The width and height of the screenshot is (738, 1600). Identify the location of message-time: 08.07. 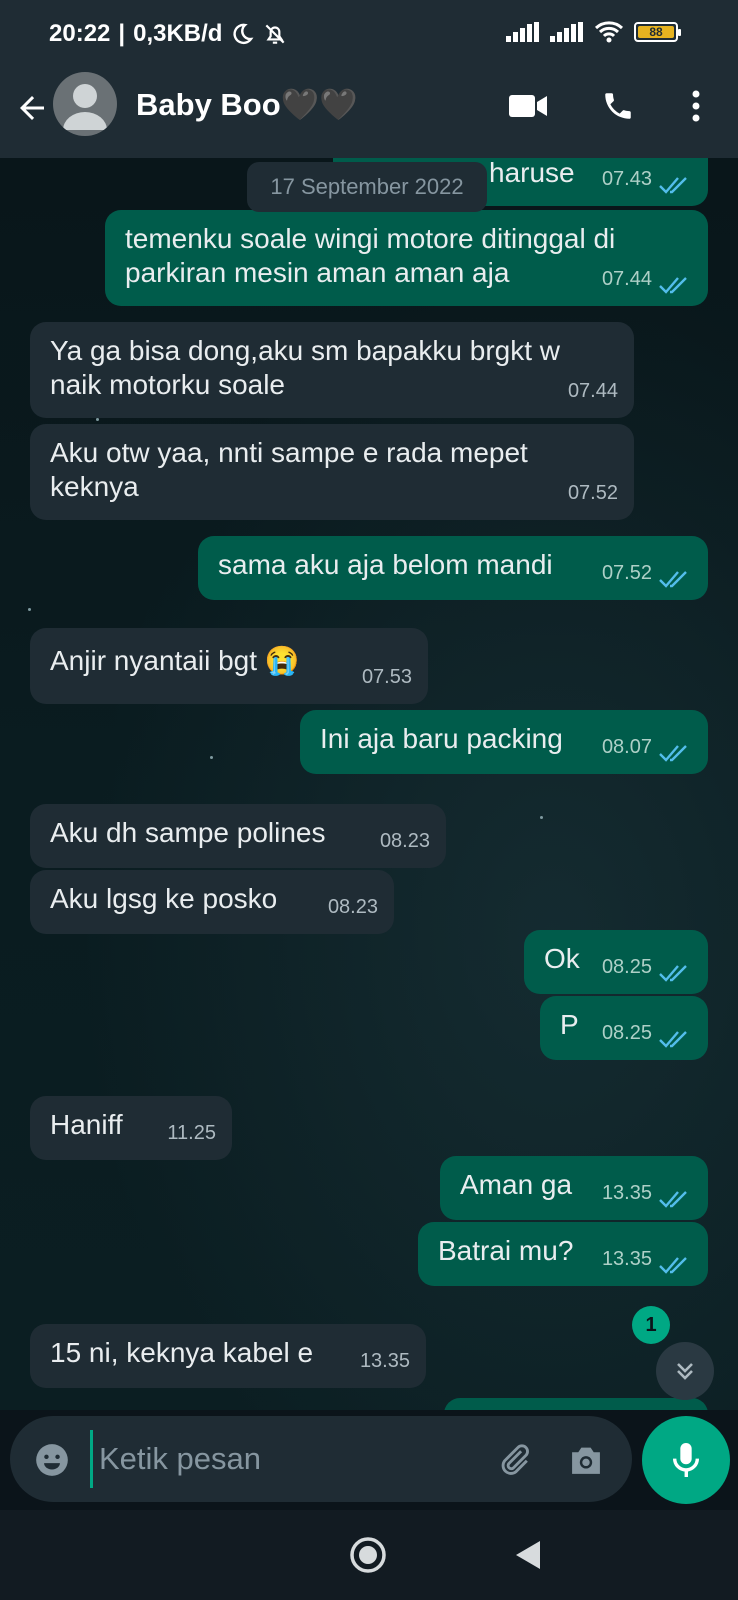
(626, 747).